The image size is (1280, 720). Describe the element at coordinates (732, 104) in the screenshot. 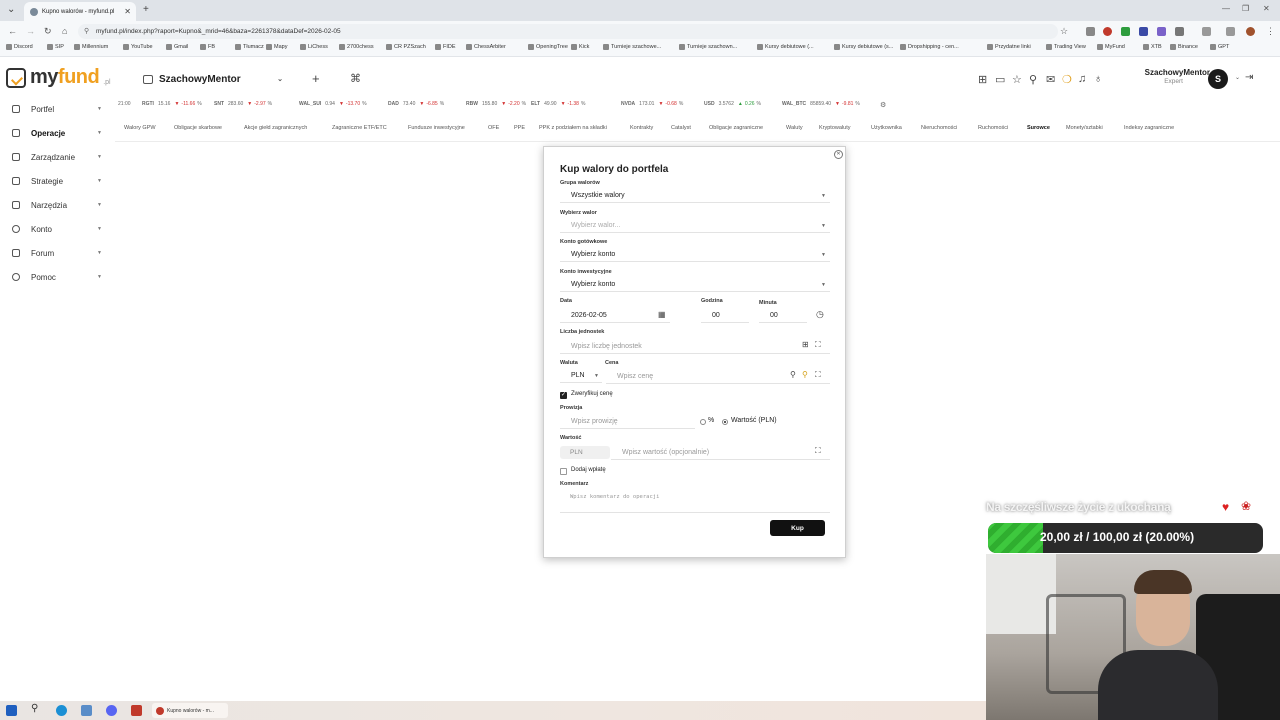

I see `ticker-item: USD 3.5762 ▲ 0.26%` at that location.